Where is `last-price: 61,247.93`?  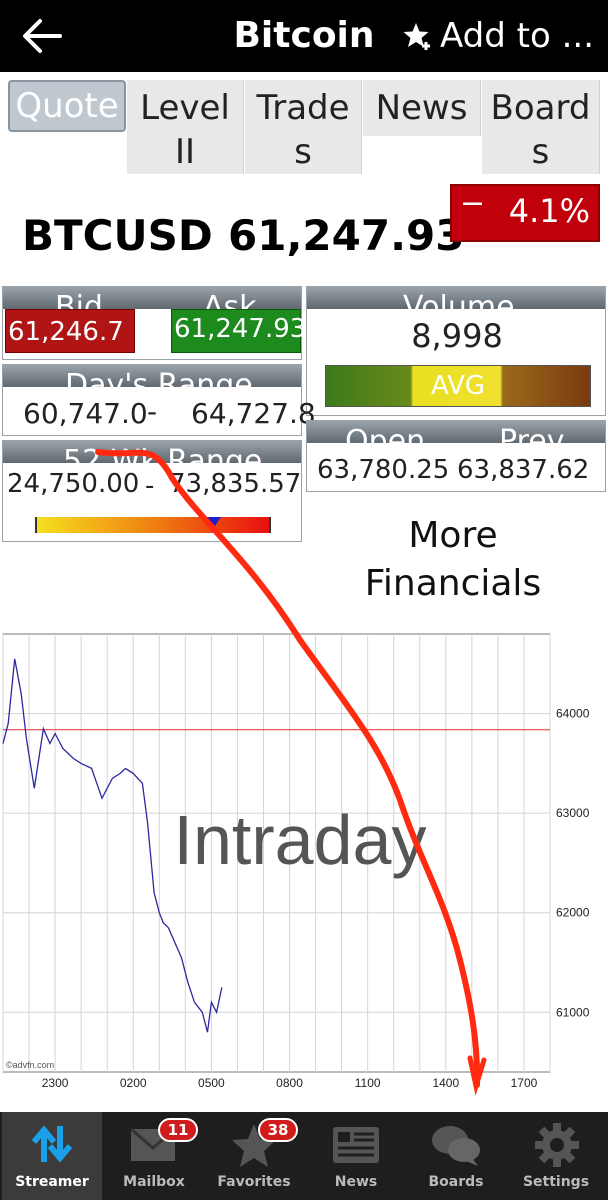 last-price: 61,247.93 is located at coordinates (346, 235).